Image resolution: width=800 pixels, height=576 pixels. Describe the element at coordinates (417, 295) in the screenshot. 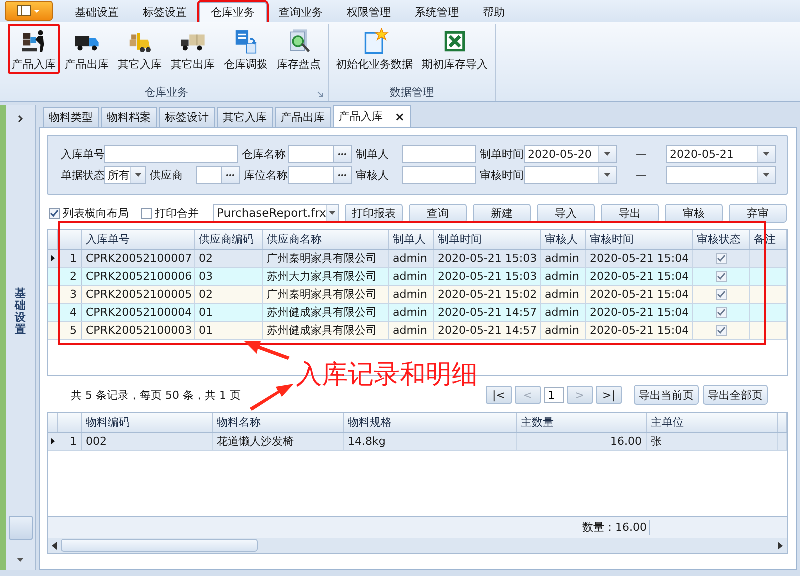

I see `table-row: 3 CPRK20052100005 02 广州秦明家具有限公司 admin 2020-05-21 15:02 admin 2020-05-21 15:04` at that location.